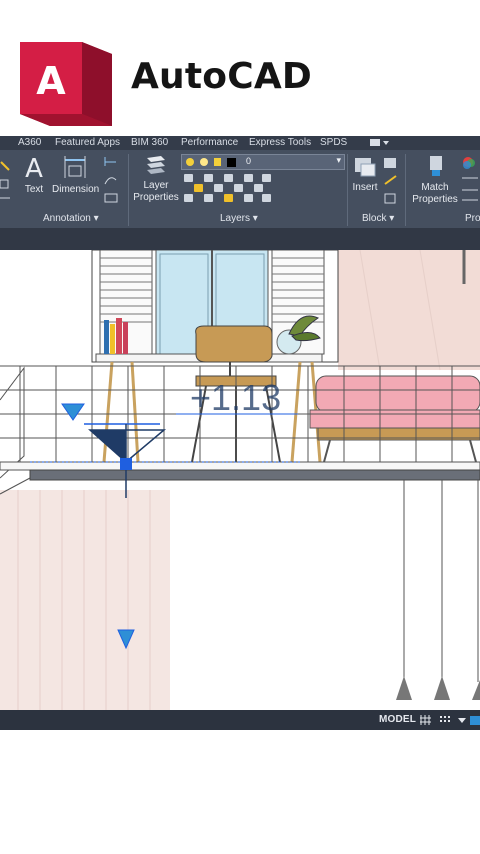 This screenshot has height=854, width=480. I want to click on tab-spds: SPDS, so click(333, 142).